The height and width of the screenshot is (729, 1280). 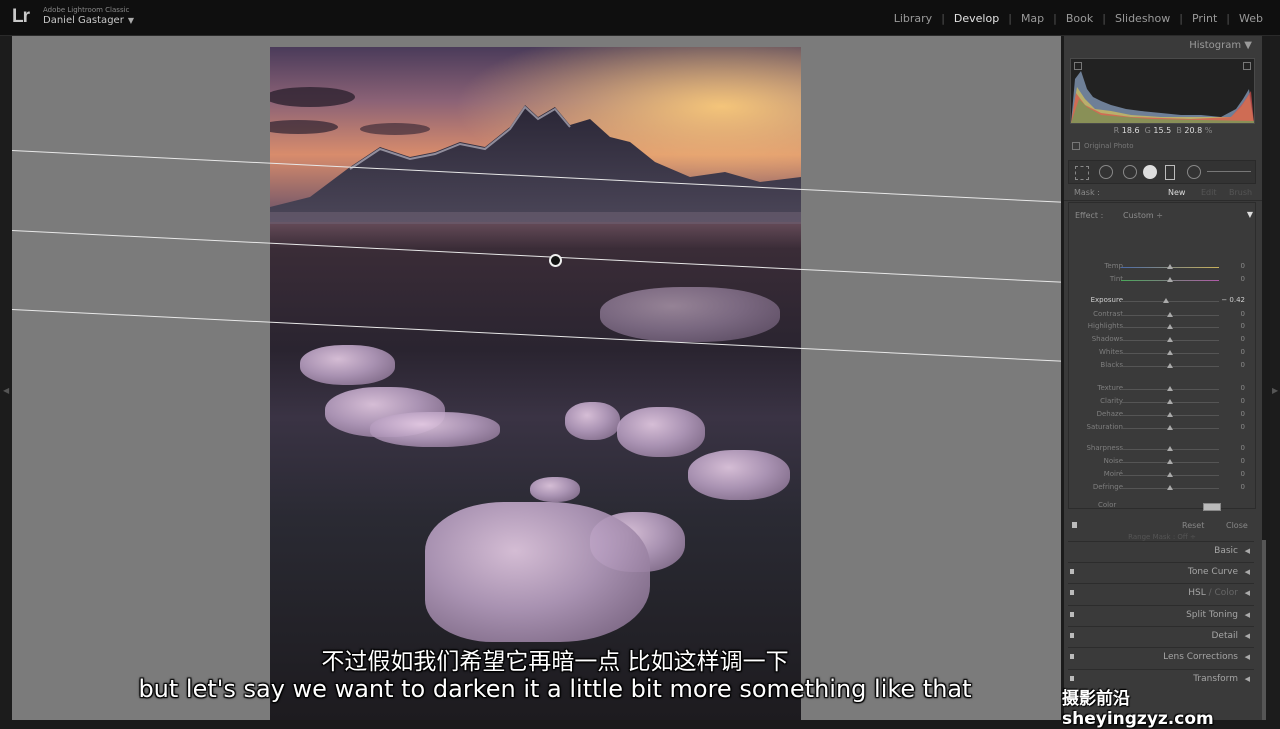 I want to click on spot-removal-tool-icon, so click(x=1106, y=172).